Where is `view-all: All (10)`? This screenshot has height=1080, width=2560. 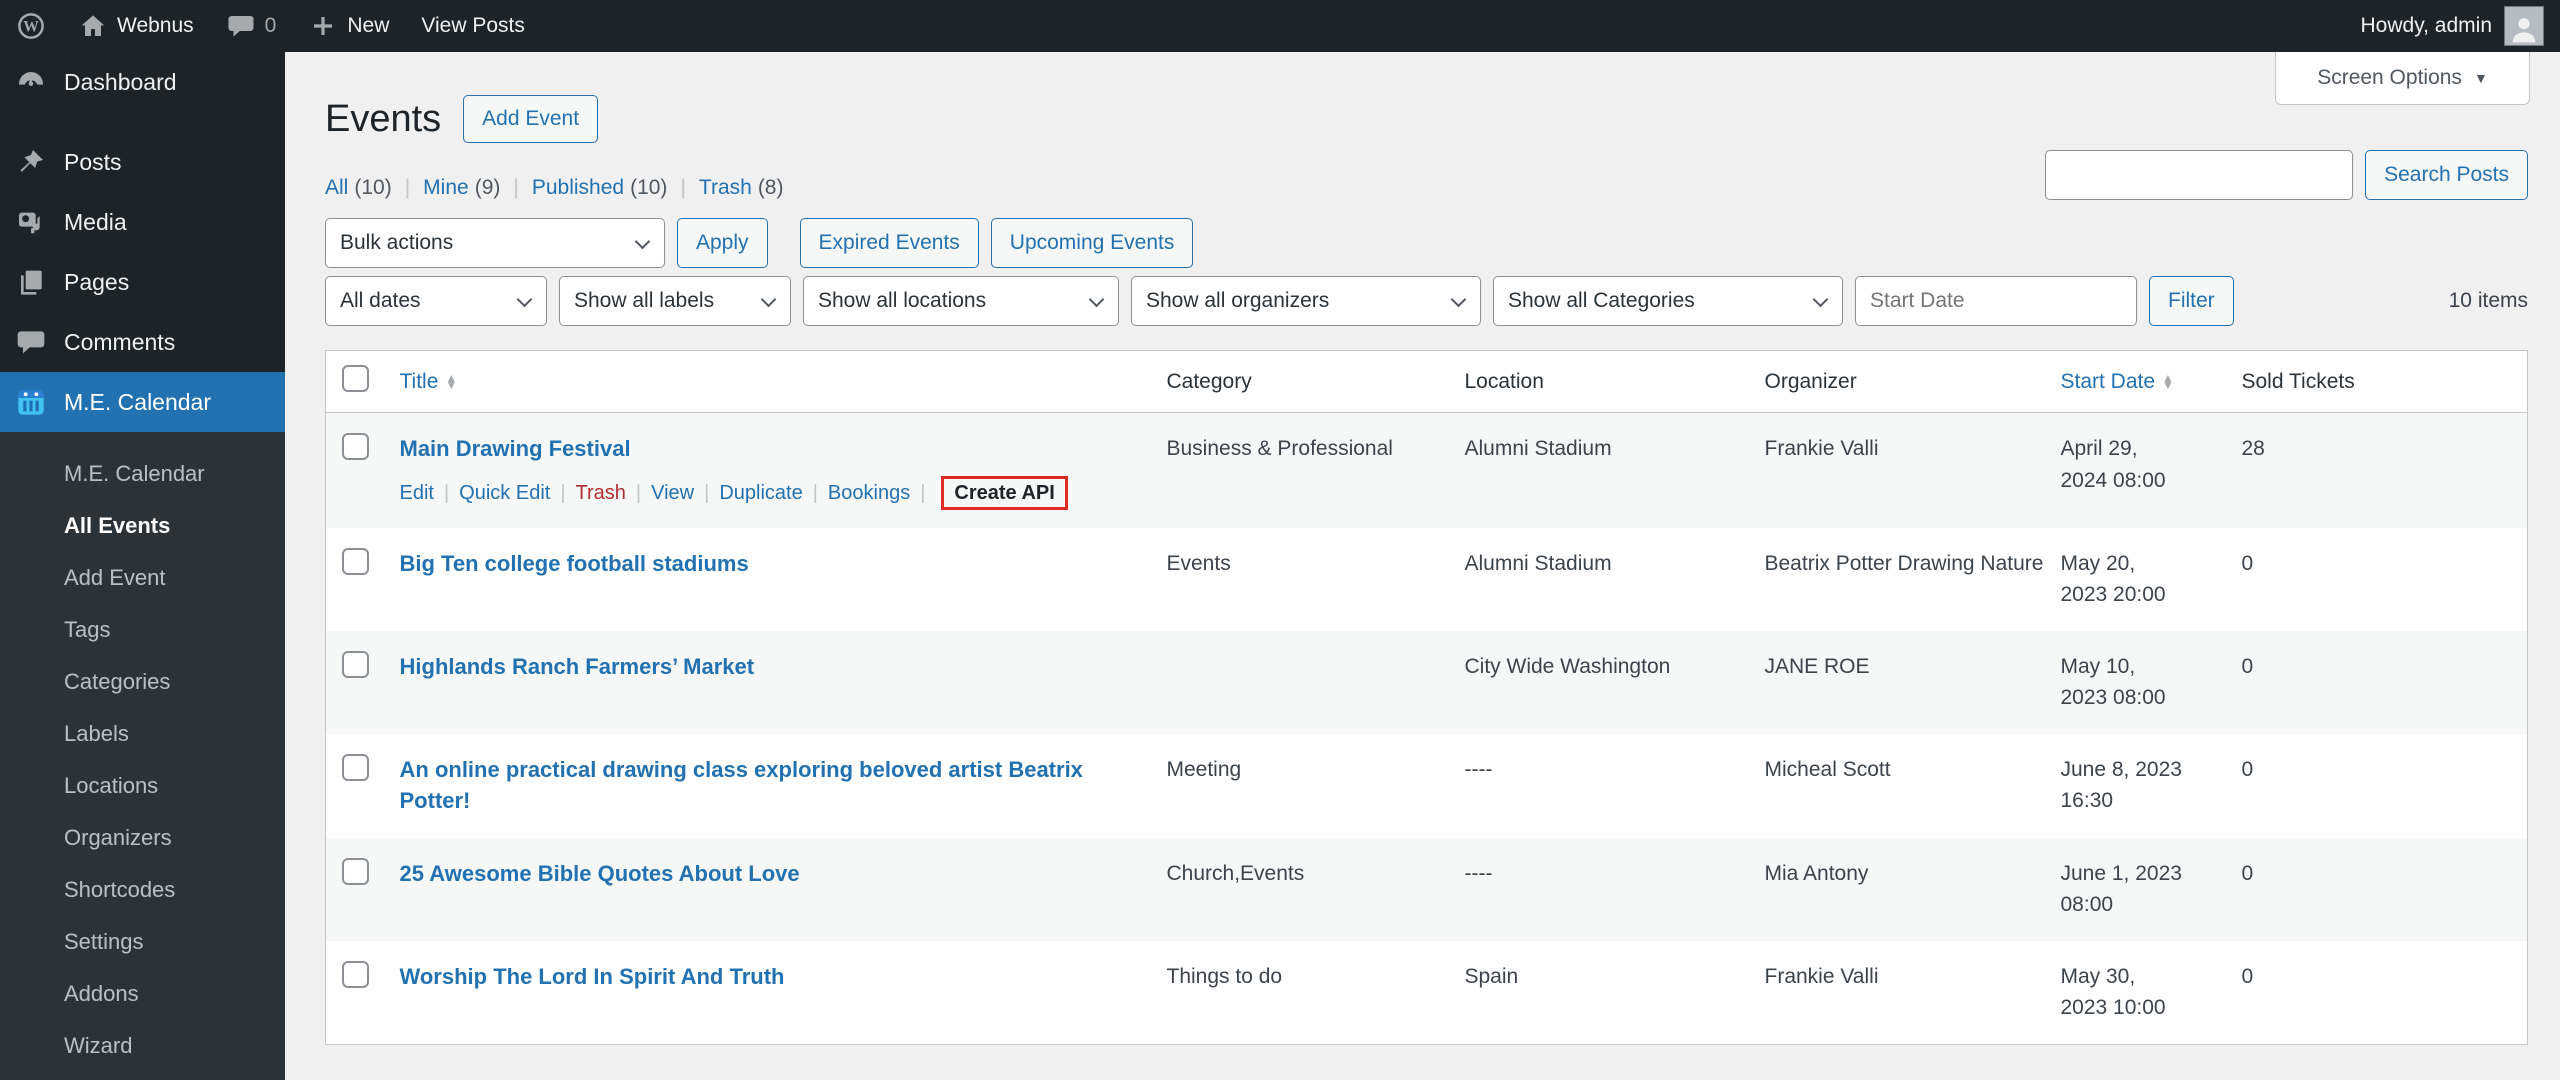
view-all: All (10) is located at coordinates (358, 188).